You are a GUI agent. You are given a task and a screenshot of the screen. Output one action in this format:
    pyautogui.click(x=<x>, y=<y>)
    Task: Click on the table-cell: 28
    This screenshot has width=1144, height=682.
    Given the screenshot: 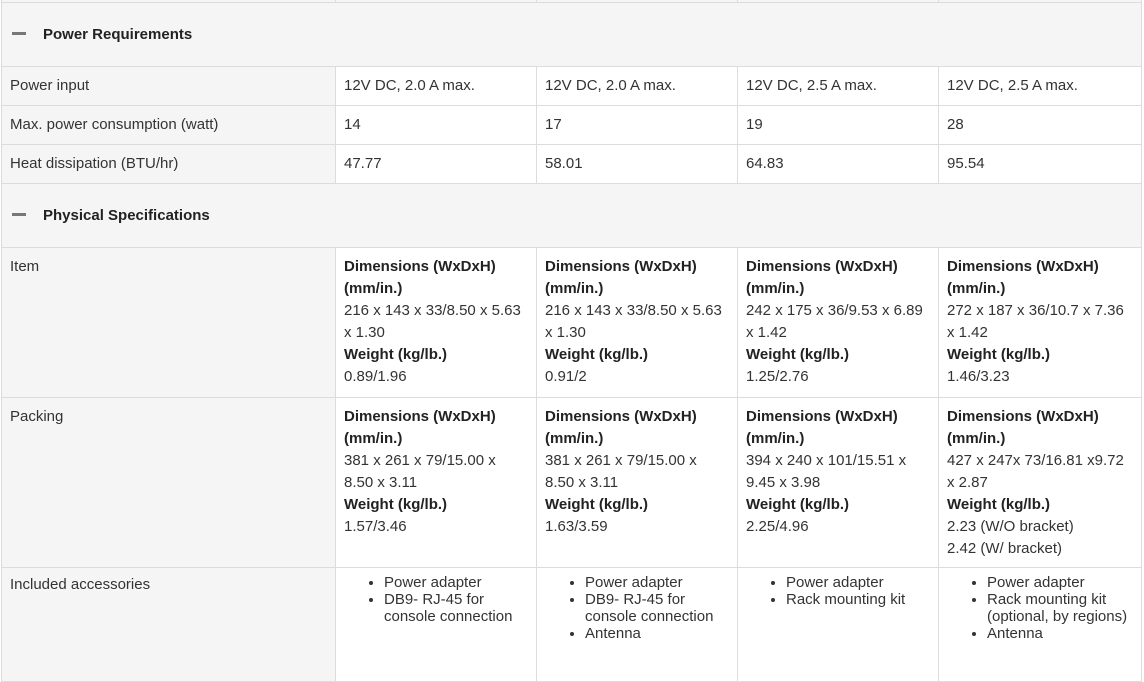 What is the action you would take?
    pyautogui.click(x=1040, y=125)
    